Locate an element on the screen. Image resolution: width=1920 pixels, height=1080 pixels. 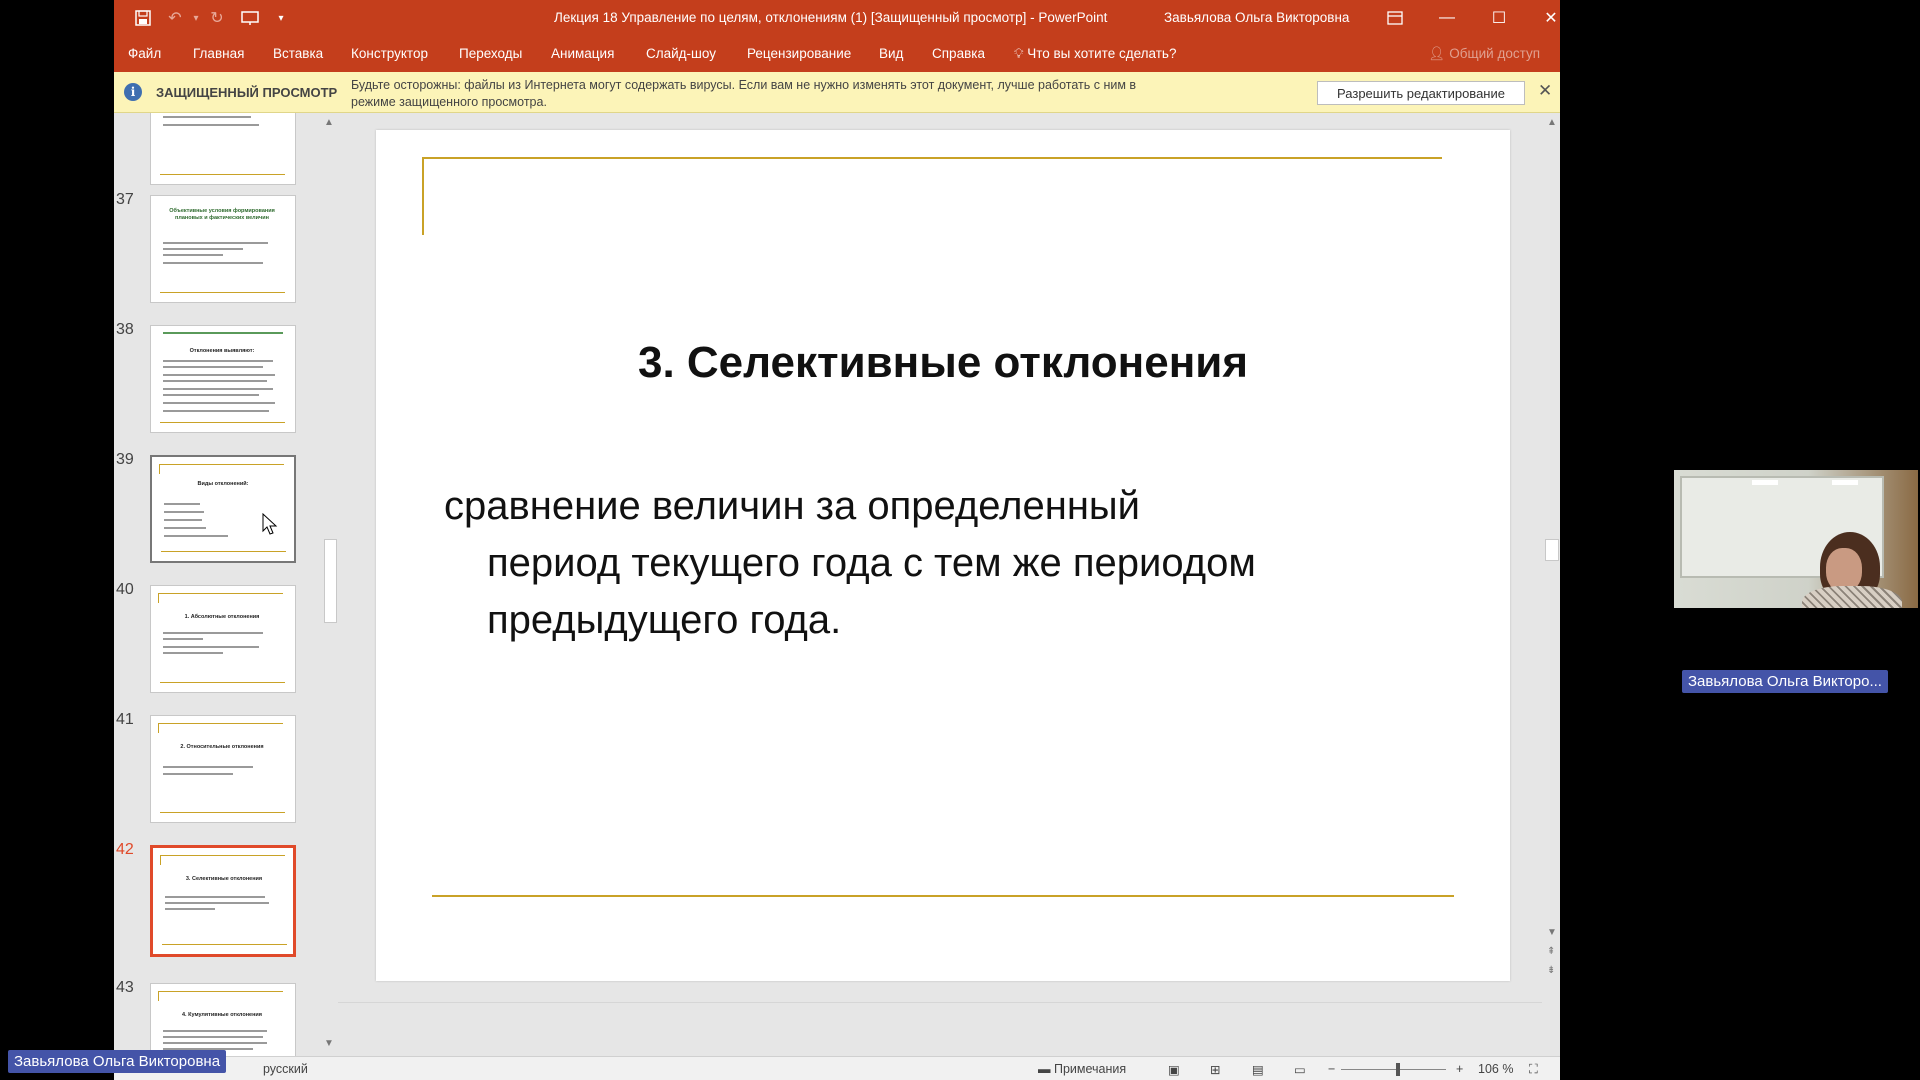
tab-design: Конструктор is located at coordinates (389, 53).